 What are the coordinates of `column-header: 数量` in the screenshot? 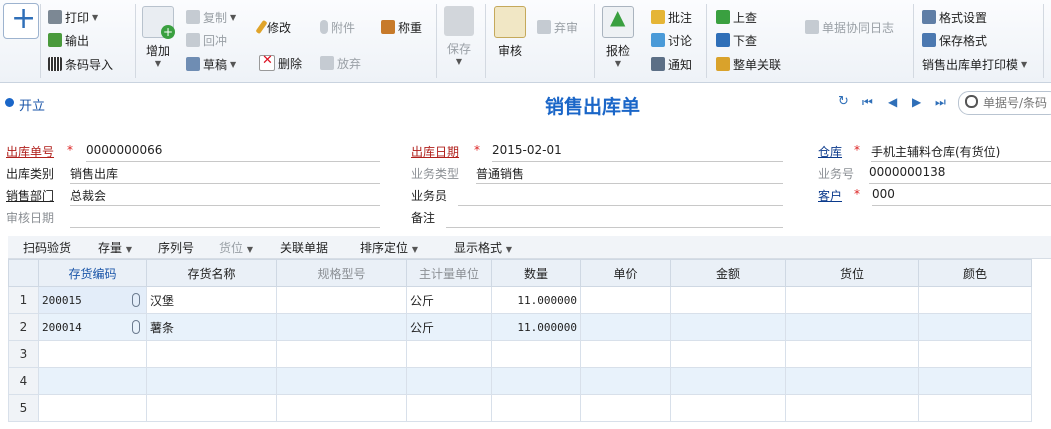 It's located at (536, 273).